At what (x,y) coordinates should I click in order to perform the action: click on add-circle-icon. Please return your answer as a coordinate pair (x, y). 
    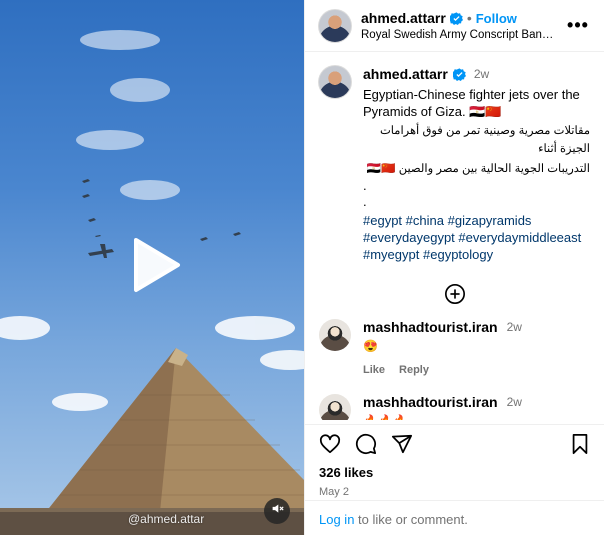
    Looking at the image, I should click on (455, 294).